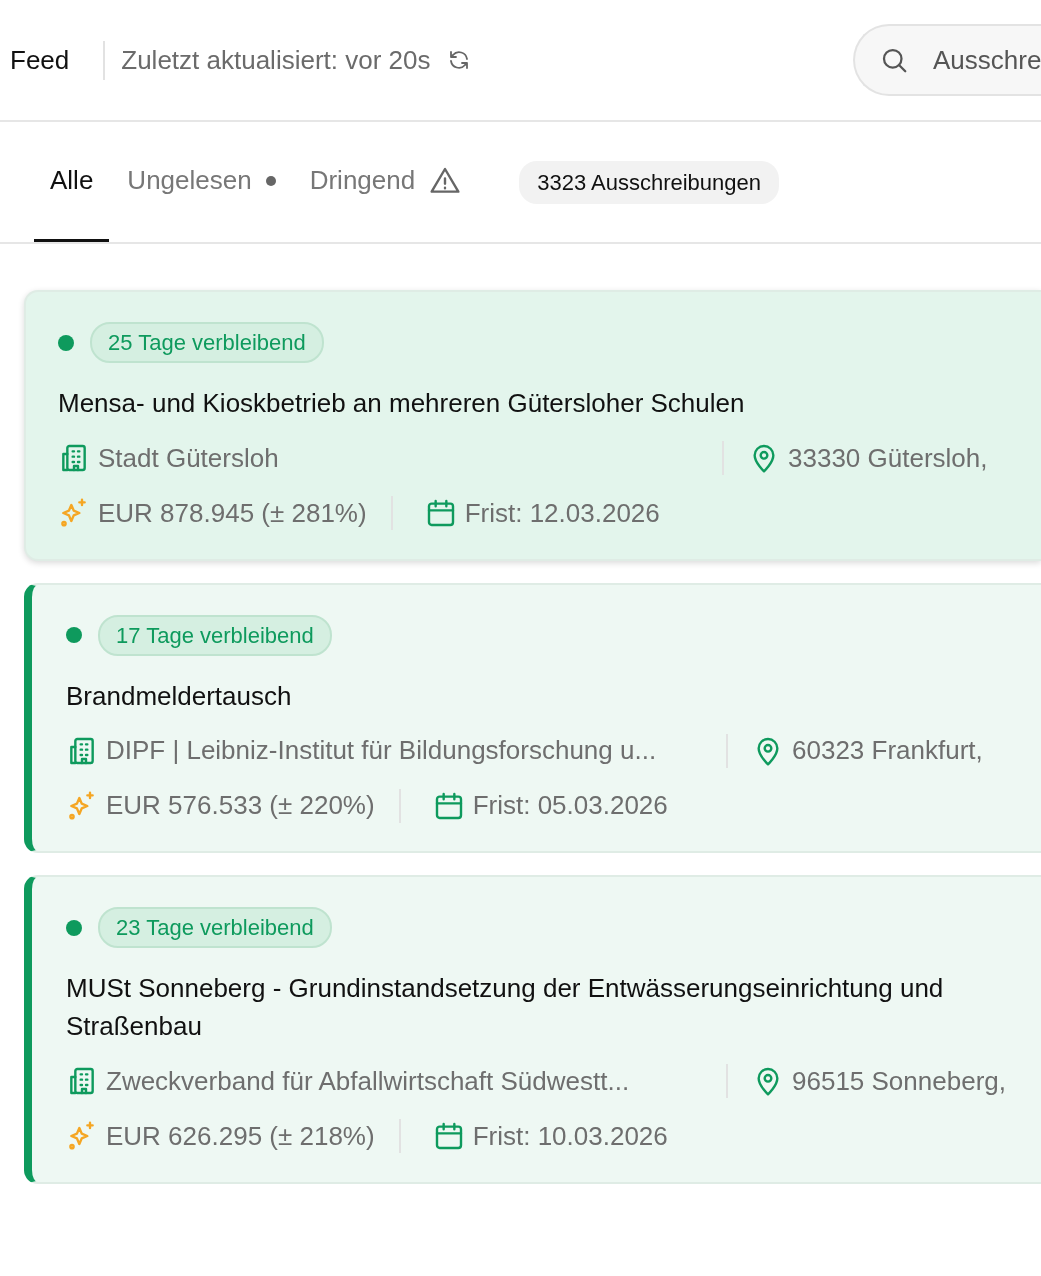 The image size is (1041, 1276). What do you see at coordinates (887, 751) in the screenshot?
I see `tender-location: 60323 Frankfurt,` at bounding box center [887, 751].